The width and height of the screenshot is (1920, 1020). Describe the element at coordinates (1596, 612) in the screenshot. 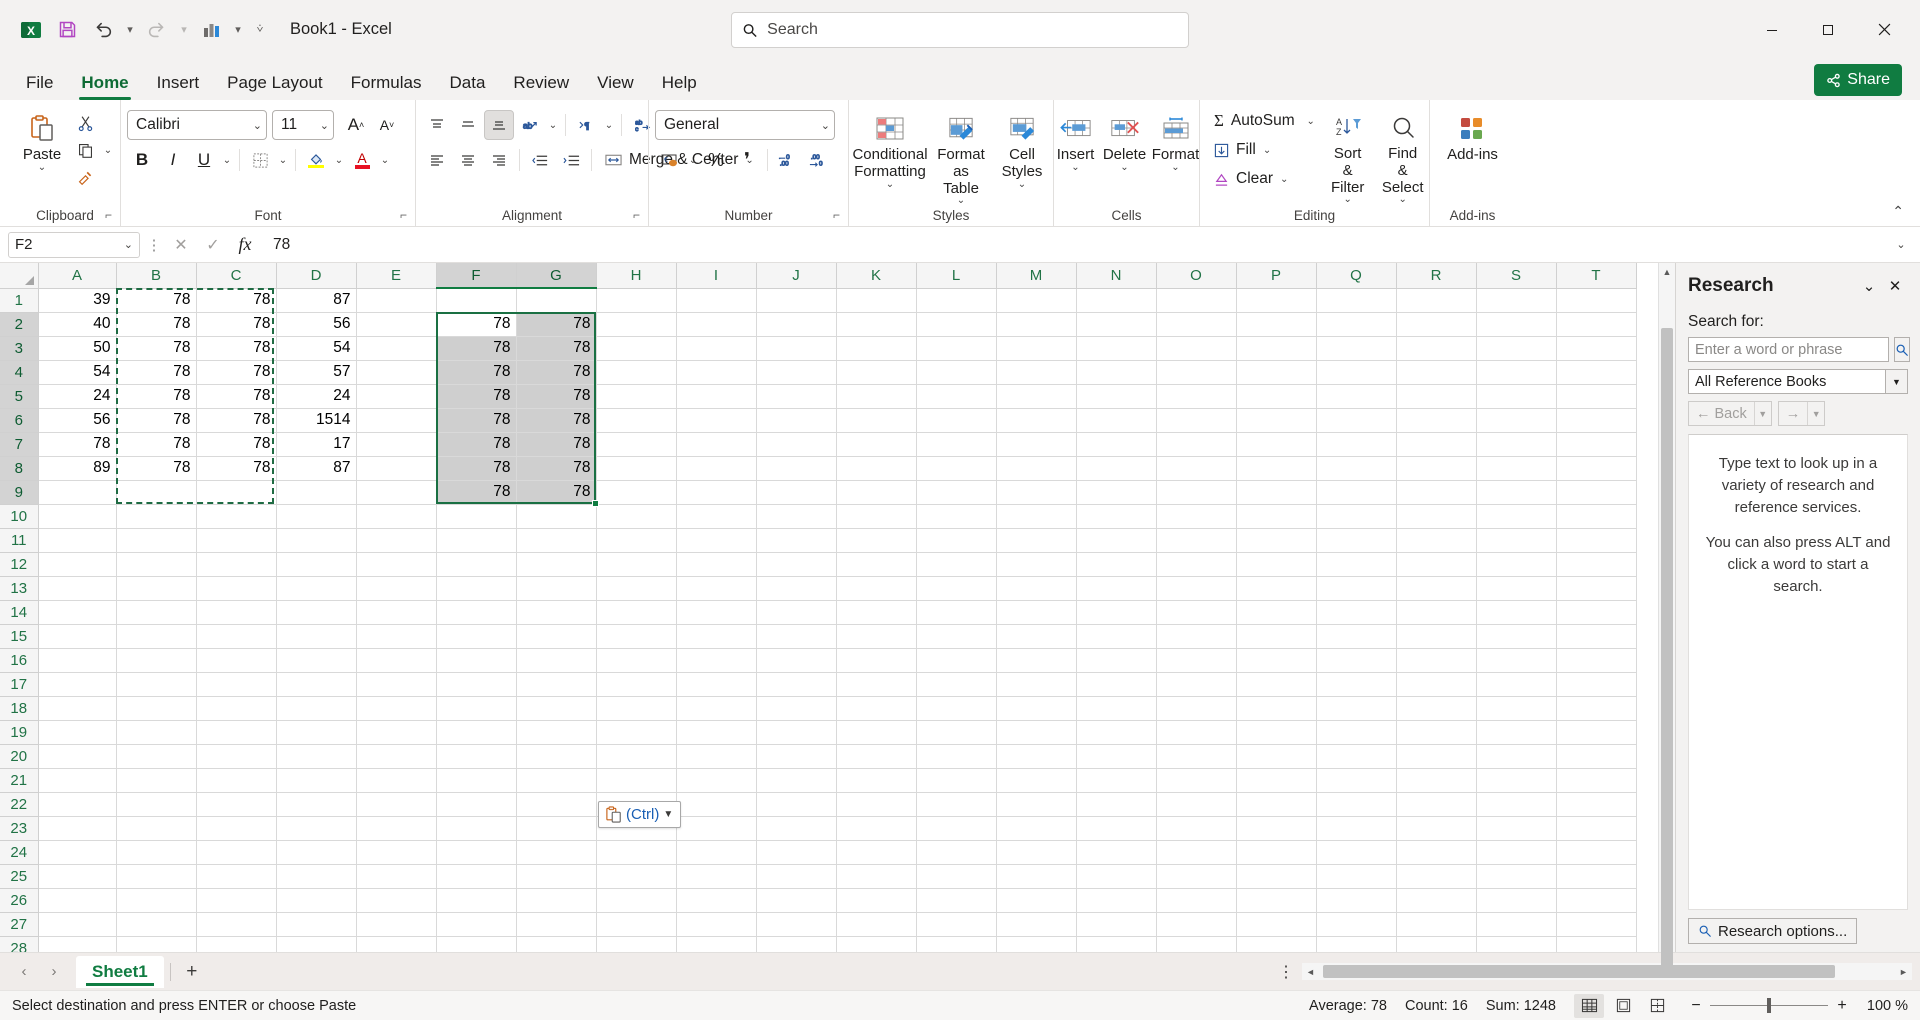

I see `cell-T14` at that location.